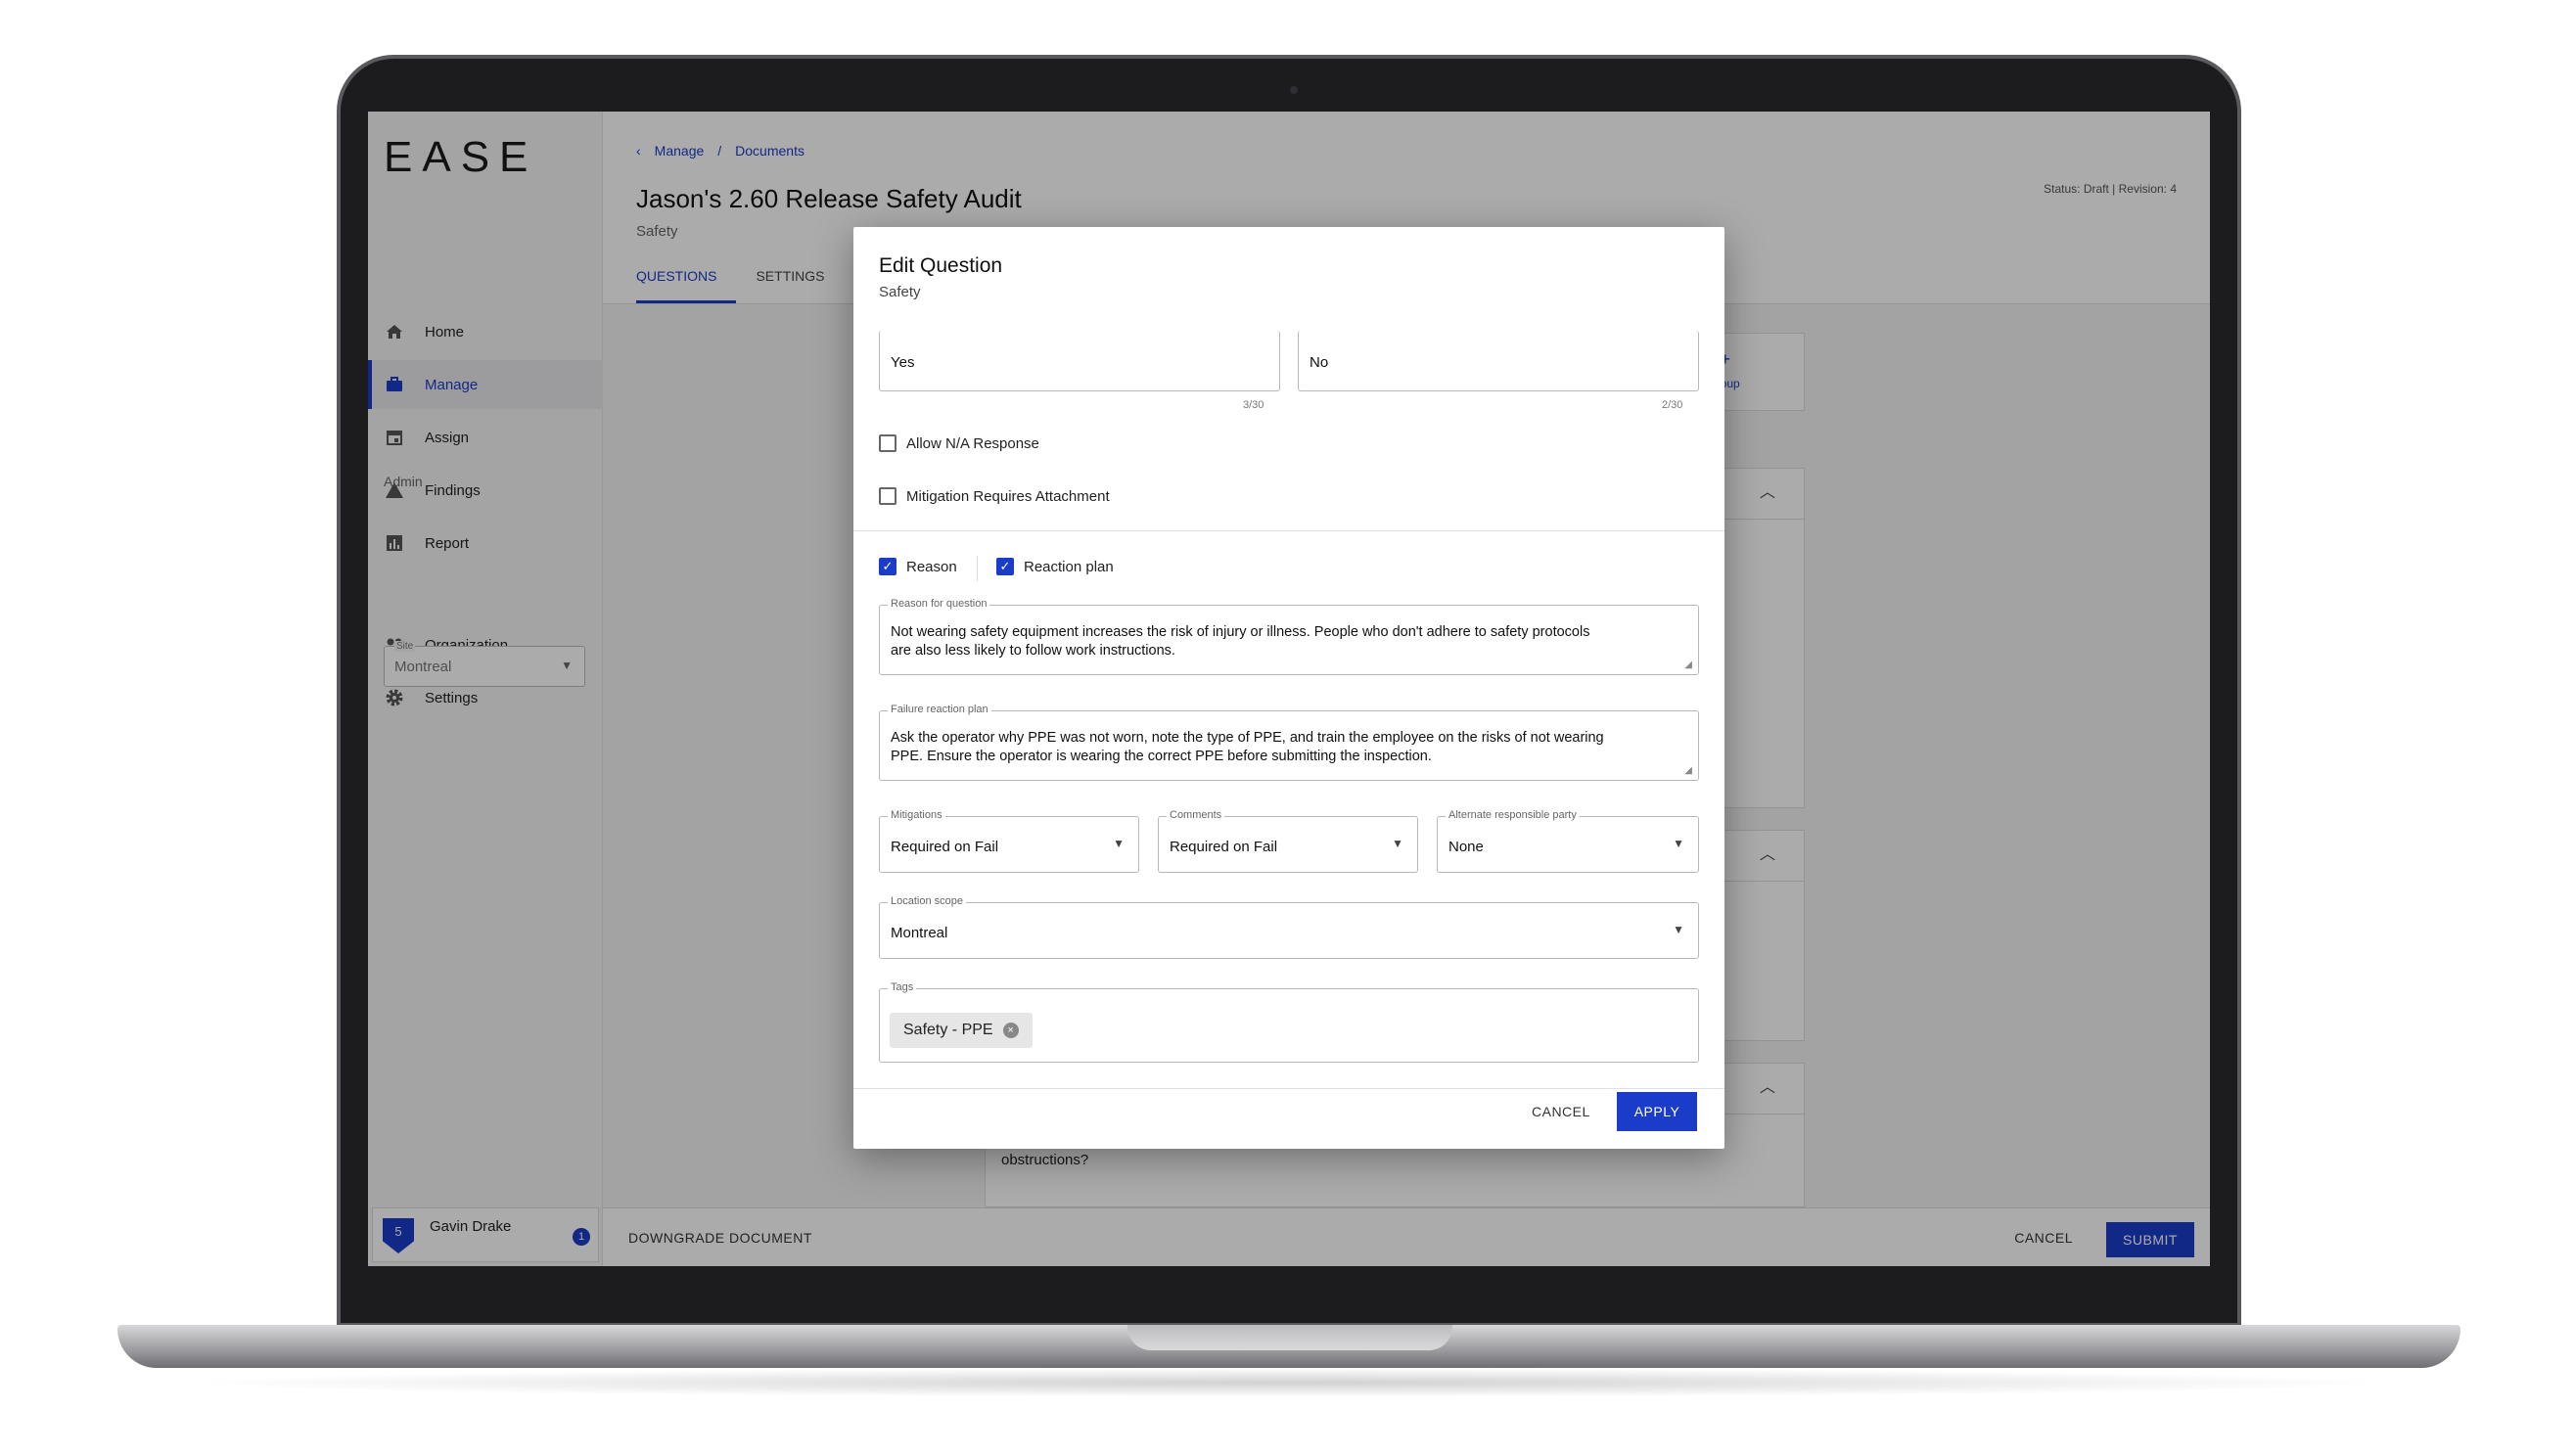 The width and height of the screenshot is (2574, 1456). I want to click on remove-tag-icon: ×, so click(1011, 1030).